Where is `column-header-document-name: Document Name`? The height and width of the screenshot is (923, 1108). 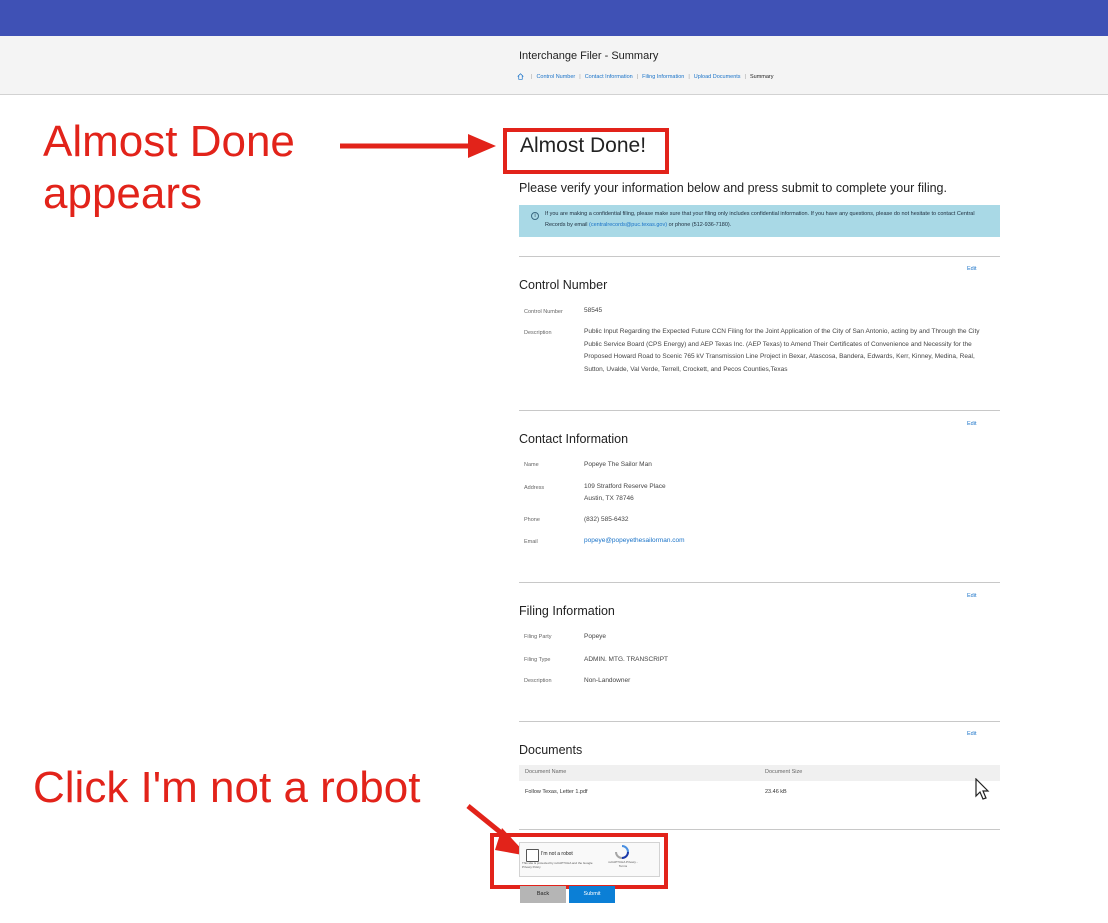 column-header-document-name: Document Name is located at coordinates (546, 772).